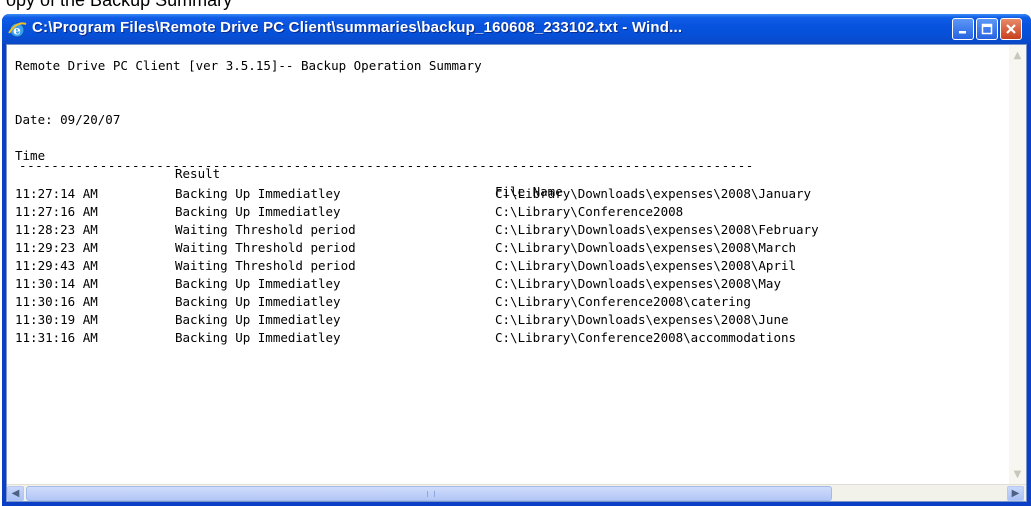 The width and height of the screenshot is (1031, 506). I want to click on date-line: Date: 09/20/07, so click(68, 119).